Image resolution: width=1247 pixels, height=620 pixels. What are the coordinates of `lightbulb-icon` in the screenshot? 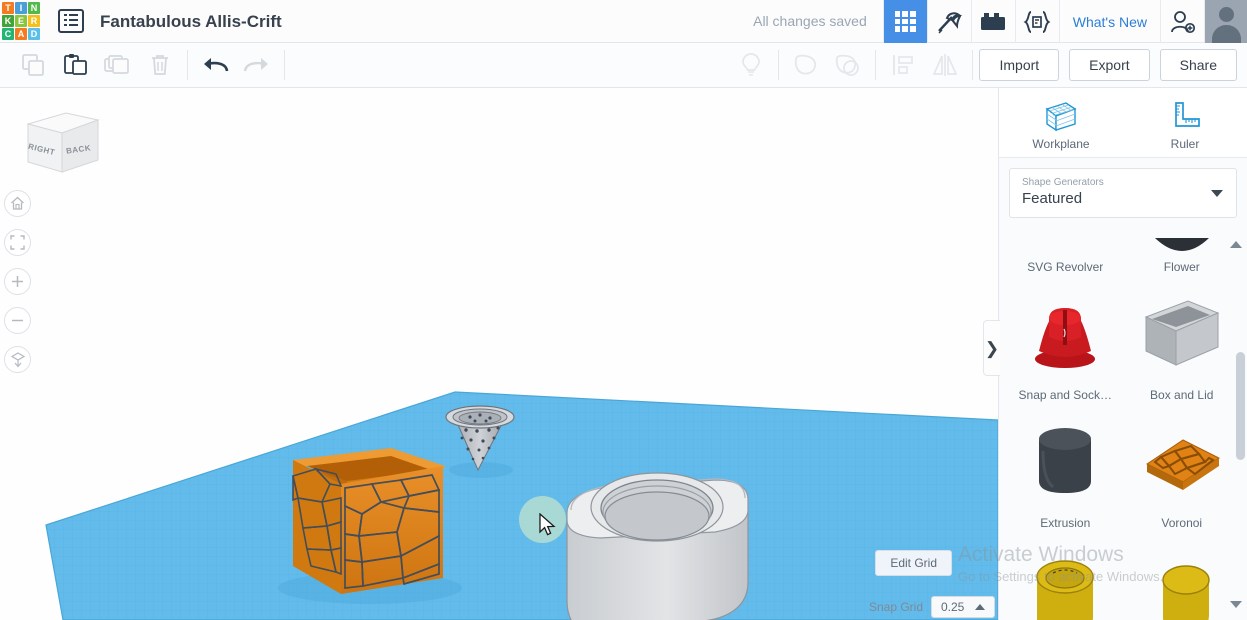 It's located at (751, 64).